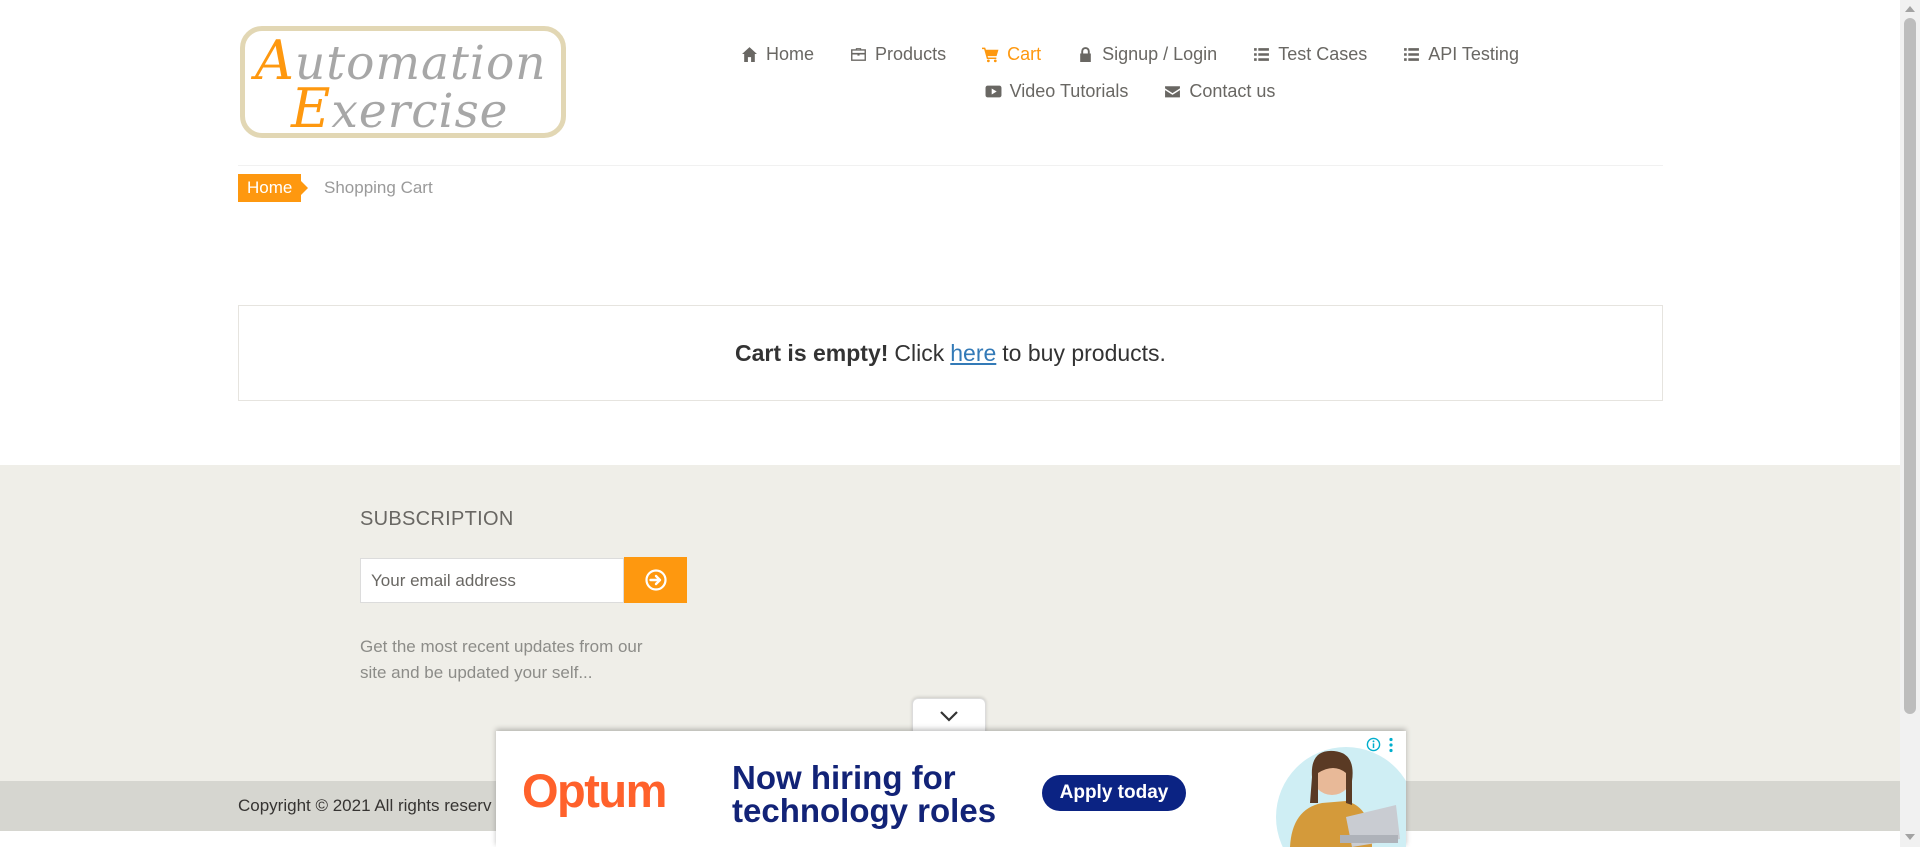  I want to click on nav-contact-label: Contact us, so click(1232, 91).